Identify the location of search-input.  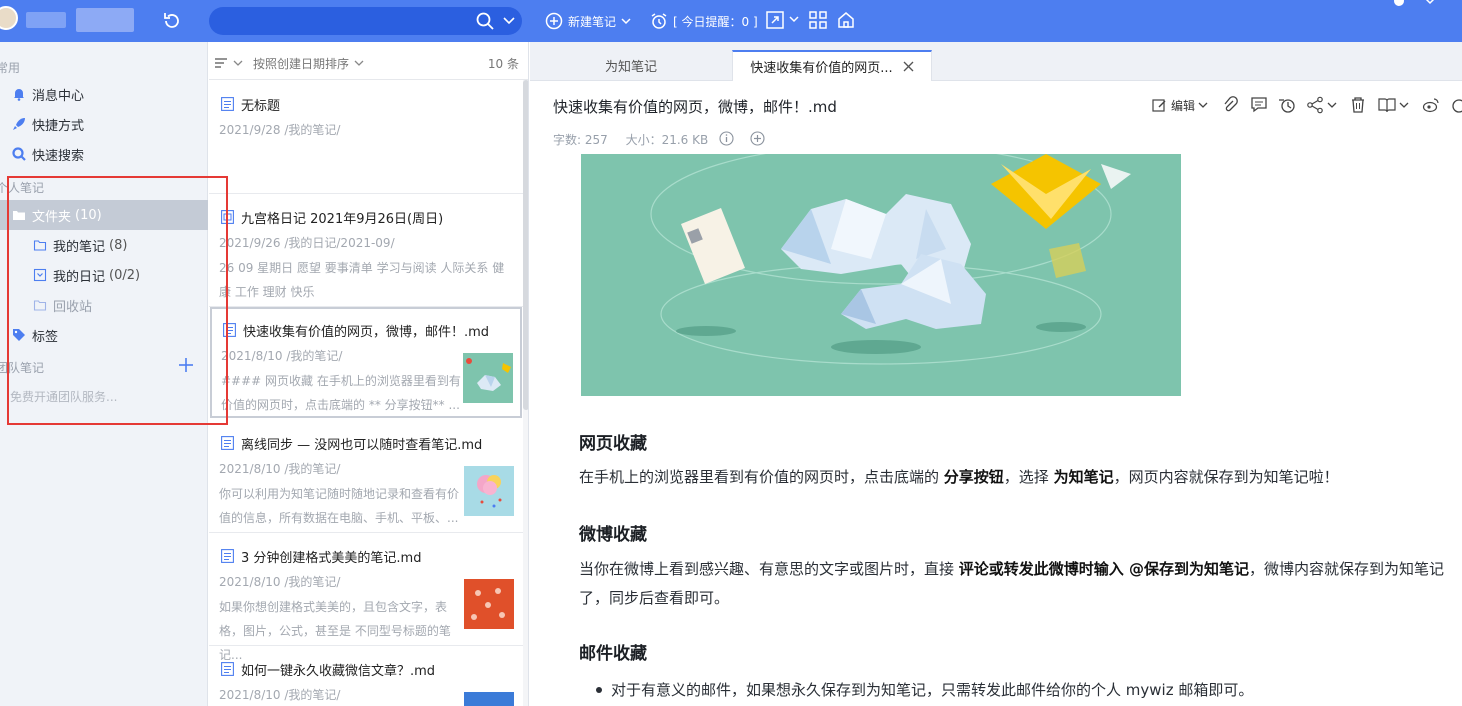
(365, 21).